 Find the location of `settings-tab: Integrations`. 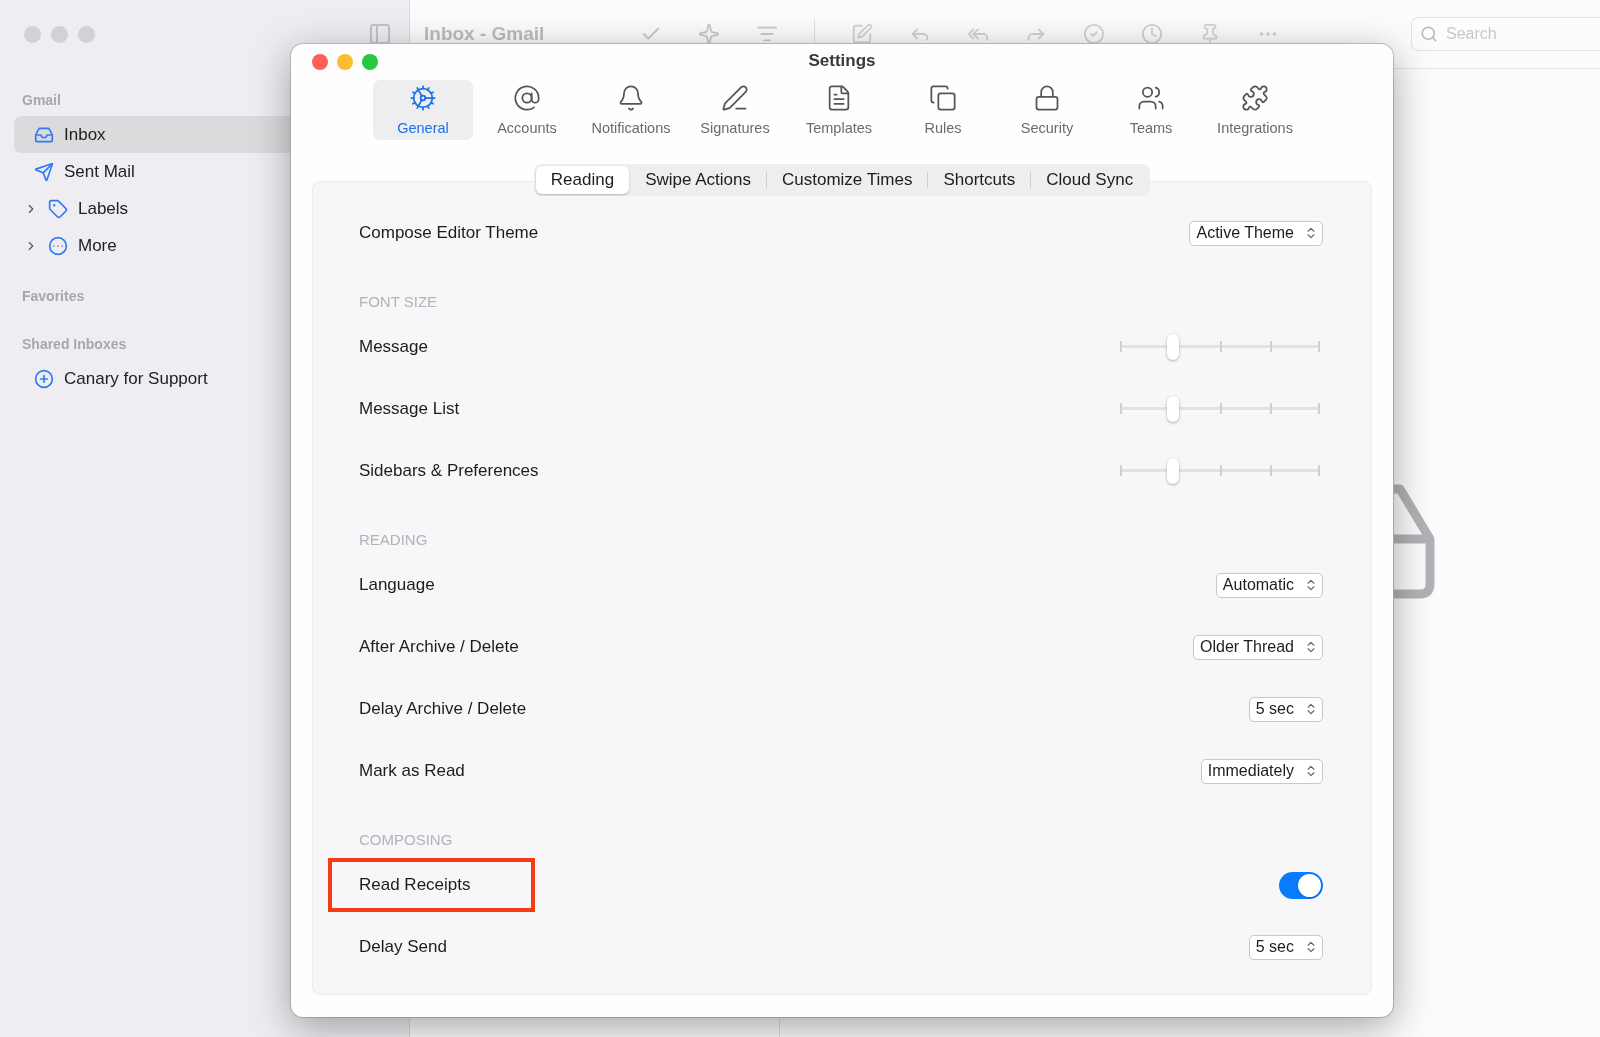

settings-tab: Integrations is located at coordinates (1255, 110).